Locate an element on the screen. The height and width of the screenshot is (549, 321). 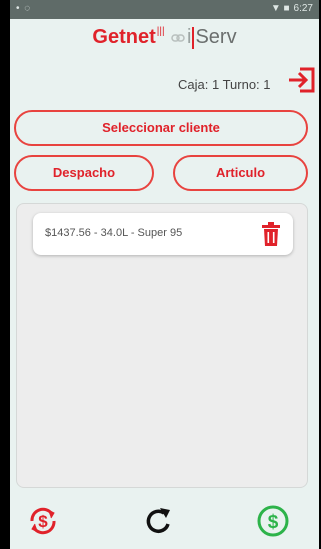
trash-icon is located at coordinates (271, 234).